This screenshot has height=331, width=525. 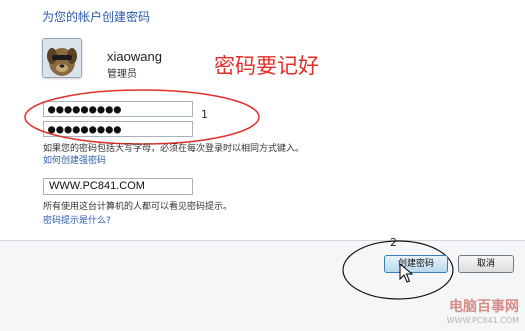 What do you see at coordinates (262, 240) in the screenshot?
I see `footer-divider` at bounding box center [262, 240].